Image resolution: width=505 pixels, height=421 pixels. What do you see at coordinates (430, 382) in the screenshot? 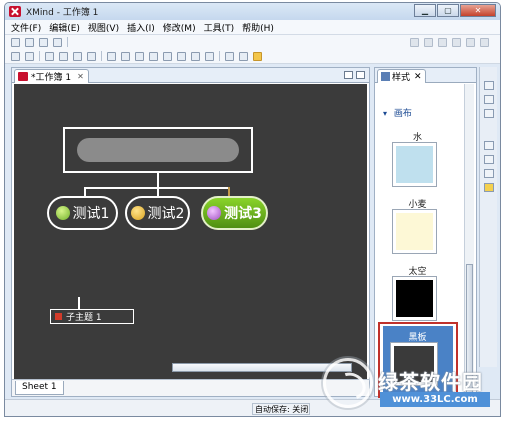
I see `watermark-text: 绿茶软件园` at bounding box center [430, 382].